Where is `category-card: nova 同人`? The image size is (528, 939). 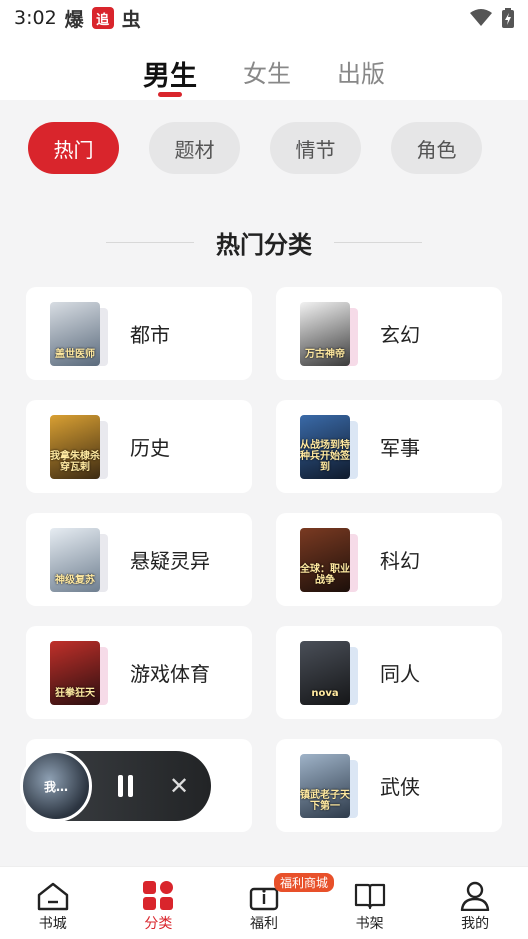 category-card: nova 同人 is located at coordinates (389, 672).